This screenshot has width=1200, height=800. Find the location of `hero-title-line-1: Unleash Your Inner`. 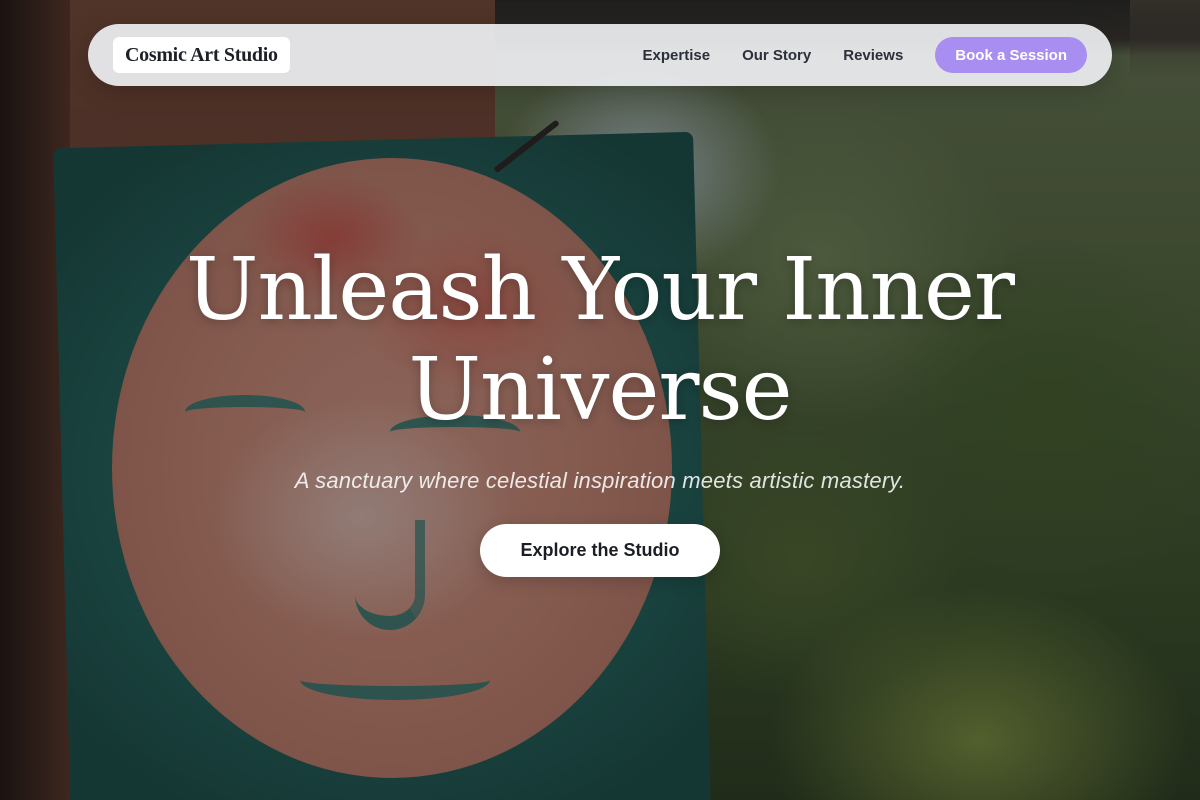

hero-title-line-1: Unleash Your Inner is located at coordinates (600, 290).